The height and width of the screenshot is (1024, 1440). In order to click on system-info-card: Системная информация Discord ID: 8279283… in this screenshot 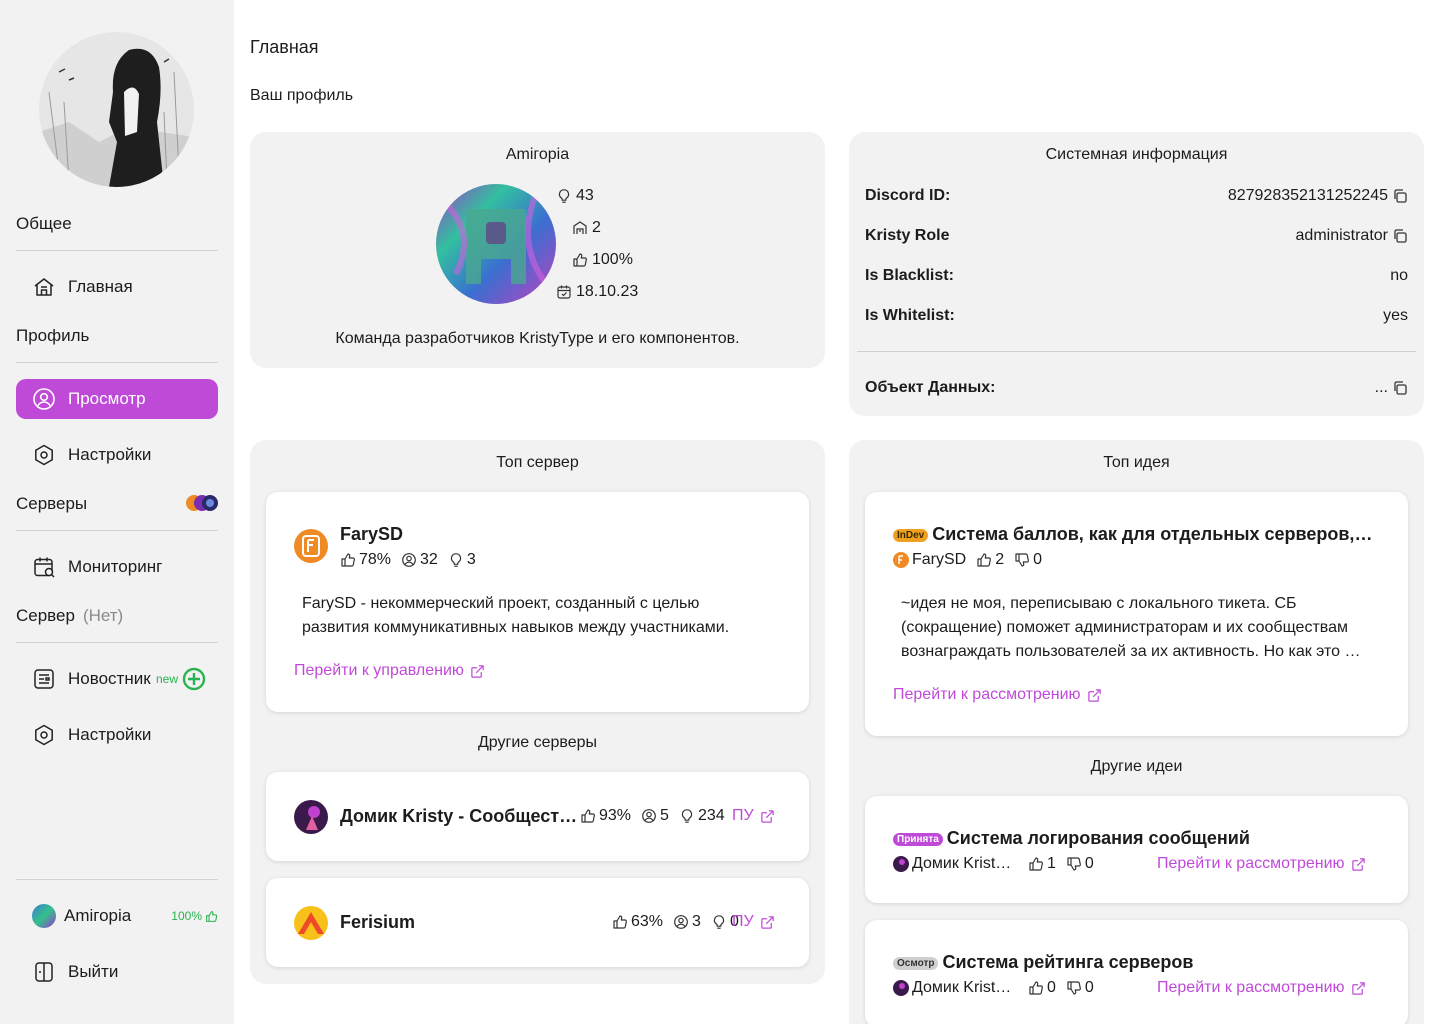, I will do `click(1136, 274)`.